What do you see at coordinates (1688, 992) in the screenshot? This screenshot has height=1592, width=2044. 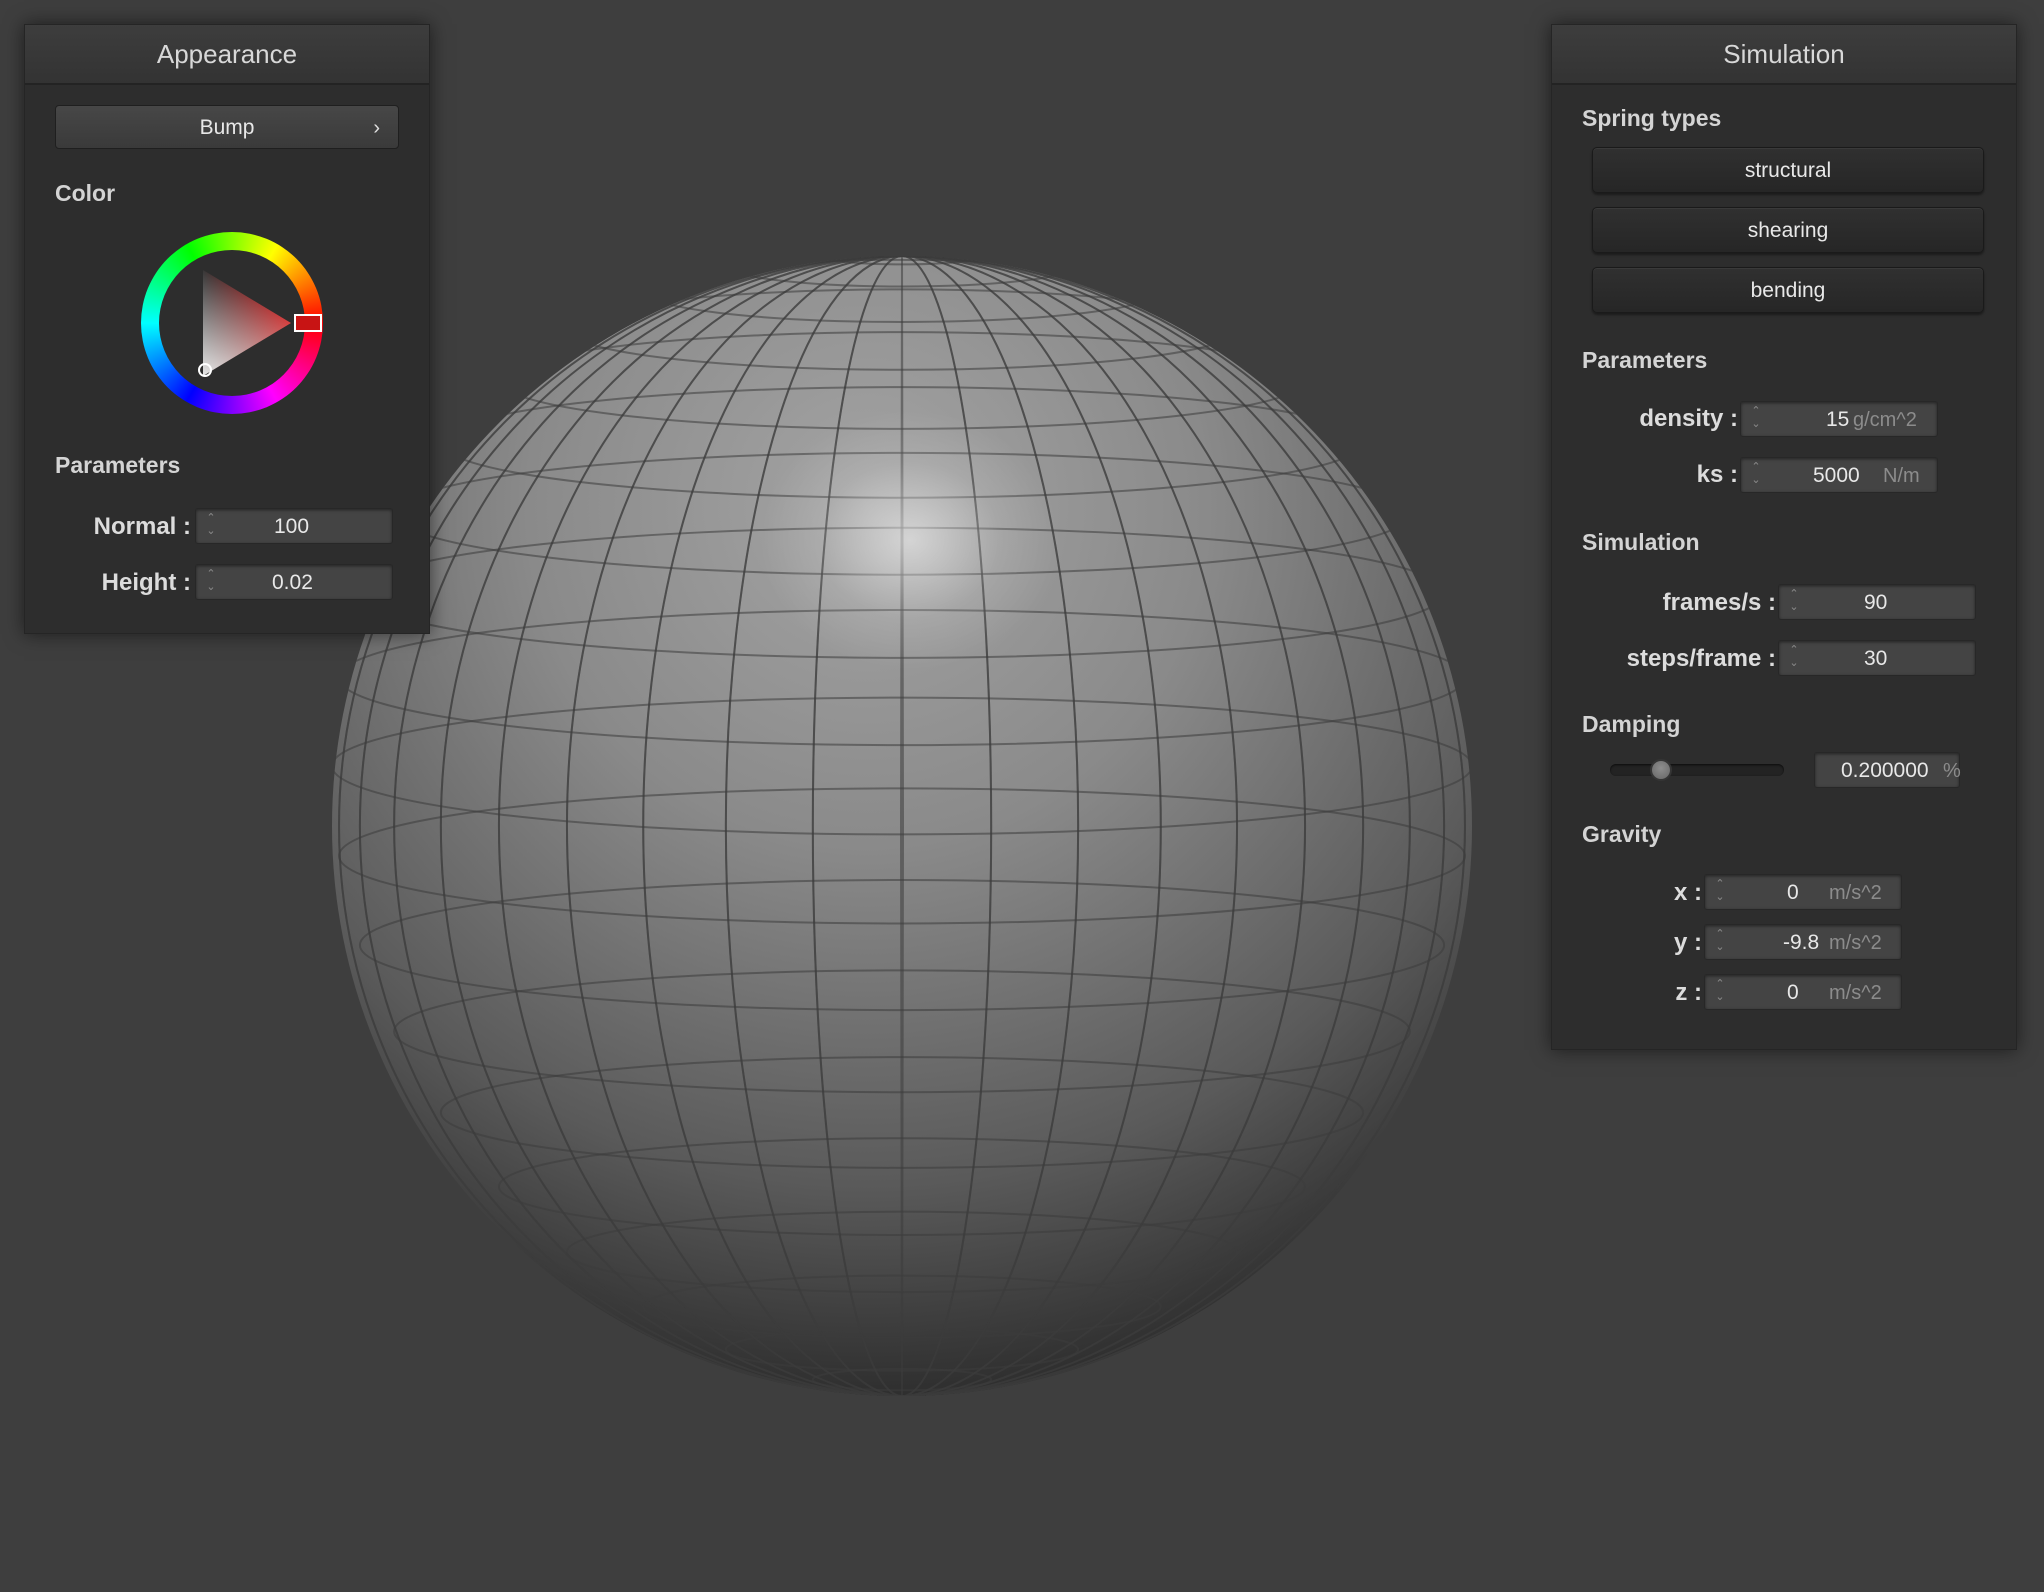 I see `gravity-z-label: z :` at bounding box center [1688, 992].